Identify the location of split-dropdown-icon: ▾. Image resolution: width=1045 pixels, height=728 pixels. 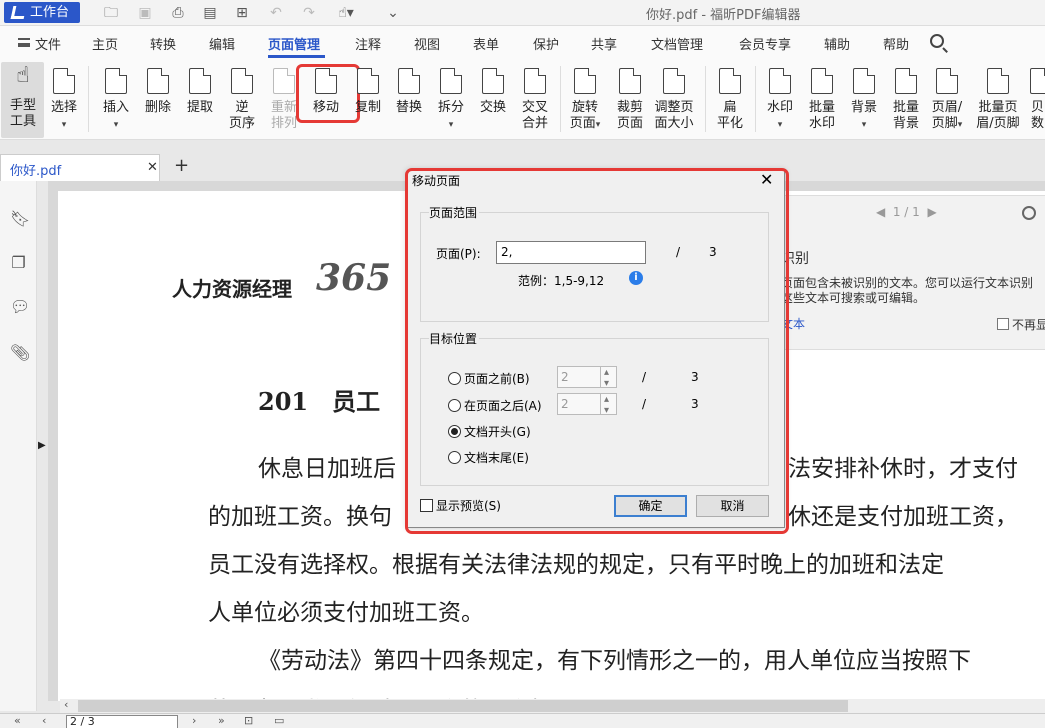
(451, 125).